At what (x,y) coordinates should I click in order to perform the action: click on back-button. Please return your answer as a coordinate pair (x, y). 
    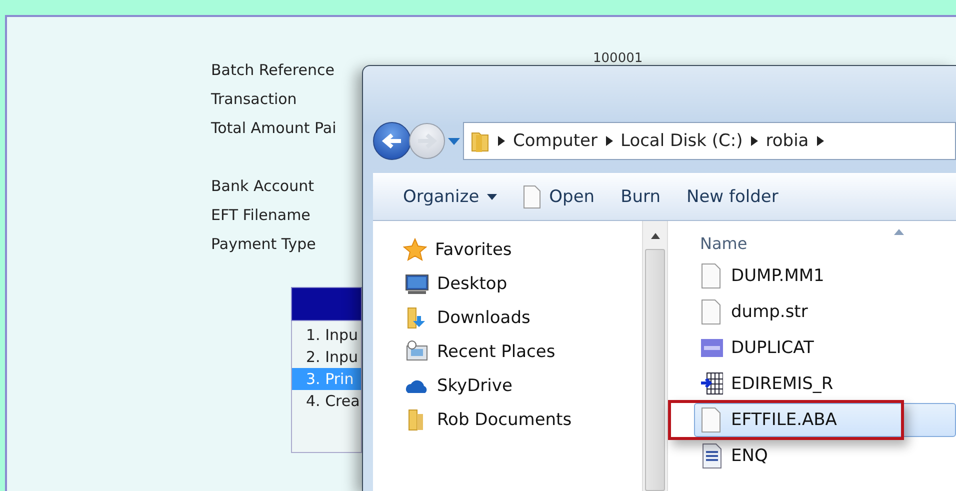
    Looking at the image, I should click on (392, 141).